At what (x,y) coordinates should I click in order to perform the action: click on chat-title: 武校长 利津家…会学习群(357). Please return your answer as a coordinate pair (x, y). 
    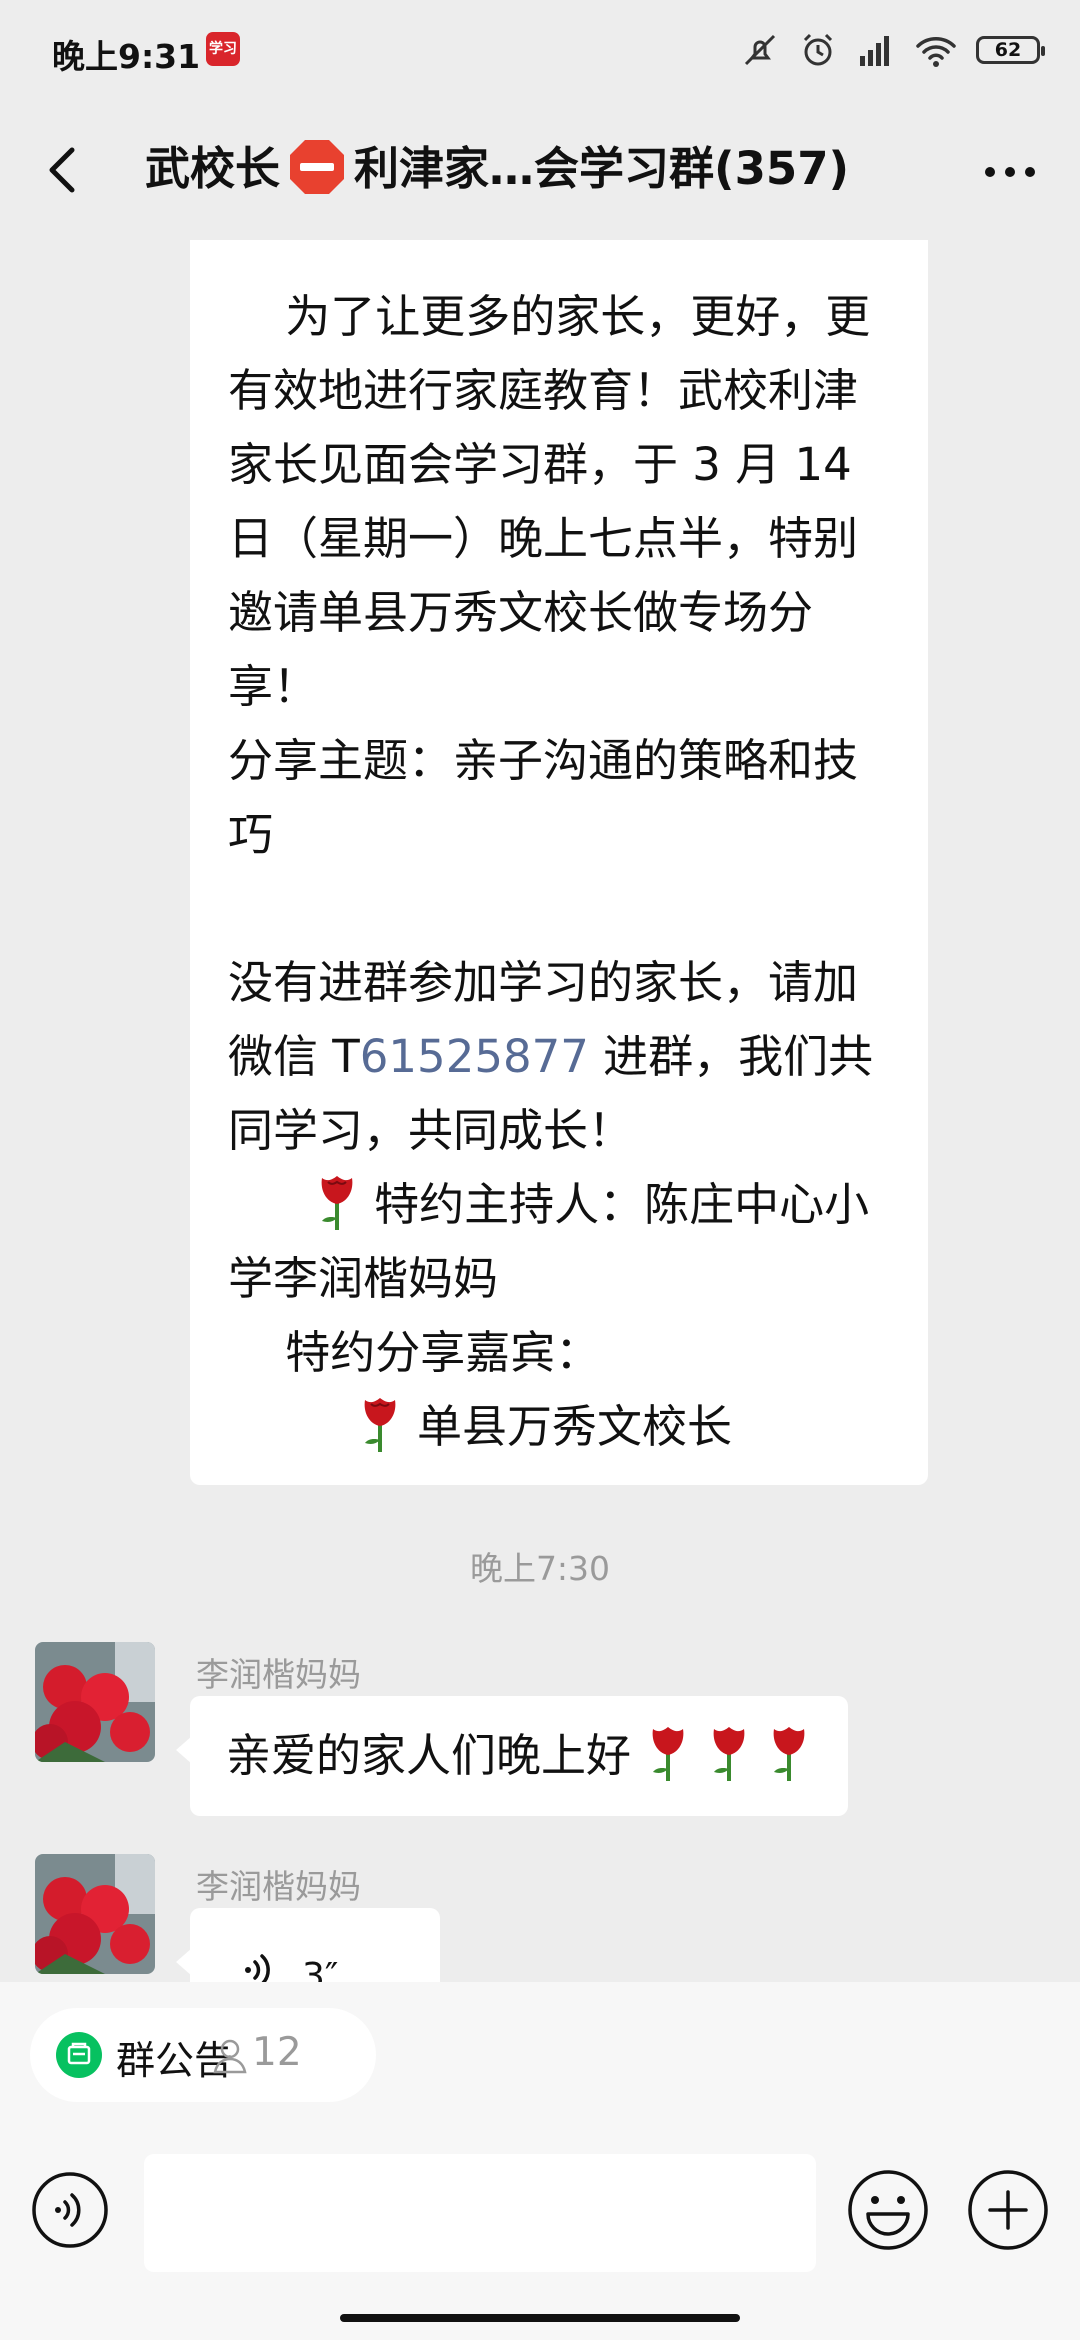
    Looking at the image, I should click on (535, 169).